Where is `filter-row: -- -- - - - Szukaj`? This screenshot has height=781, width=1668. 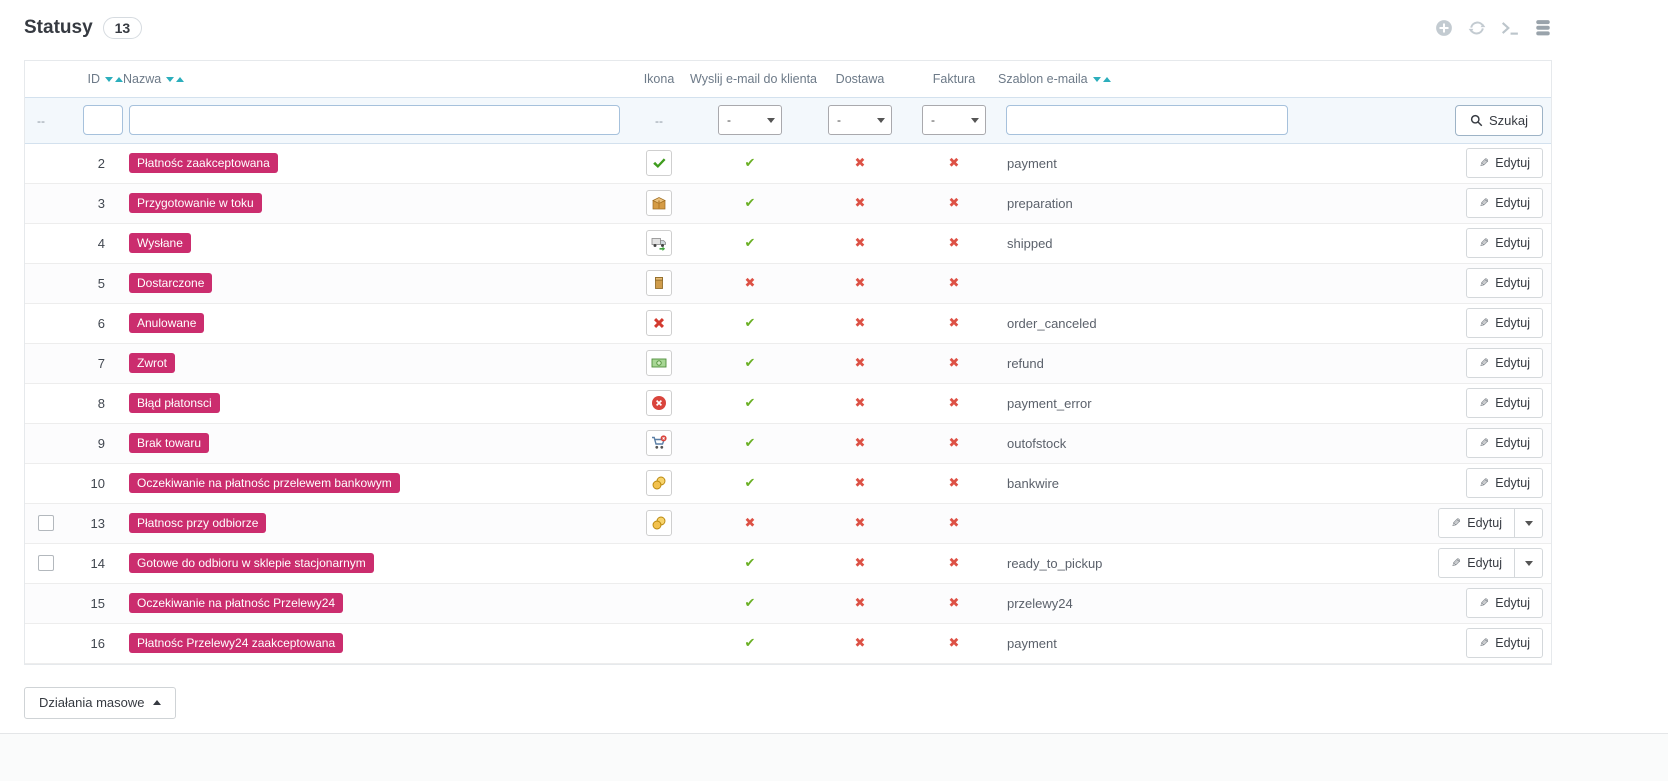 filter-row: -- -- - - - Szukaj is located at coordinates (788, 120).